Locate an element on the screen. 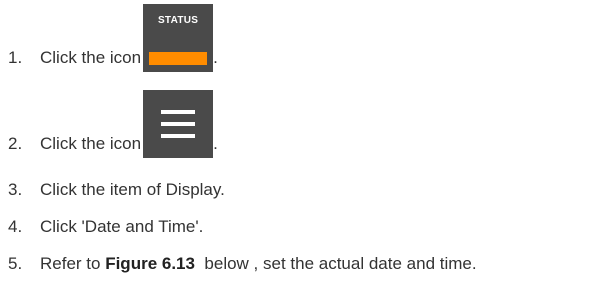 This screenshot has height=295, width=610. status-icon-label: STATUS is located at coordinates (178, 20).